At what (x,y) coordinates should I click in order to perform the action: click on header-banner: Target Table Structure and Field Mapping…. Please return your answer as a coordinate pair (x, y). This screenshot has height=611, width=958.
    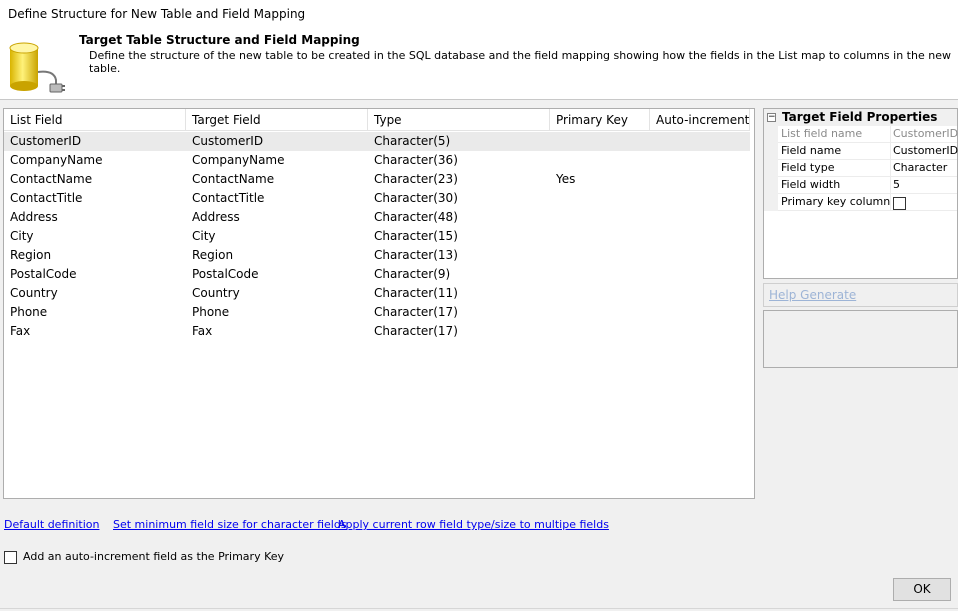
    Looking at the image, I should click on (479, 65).